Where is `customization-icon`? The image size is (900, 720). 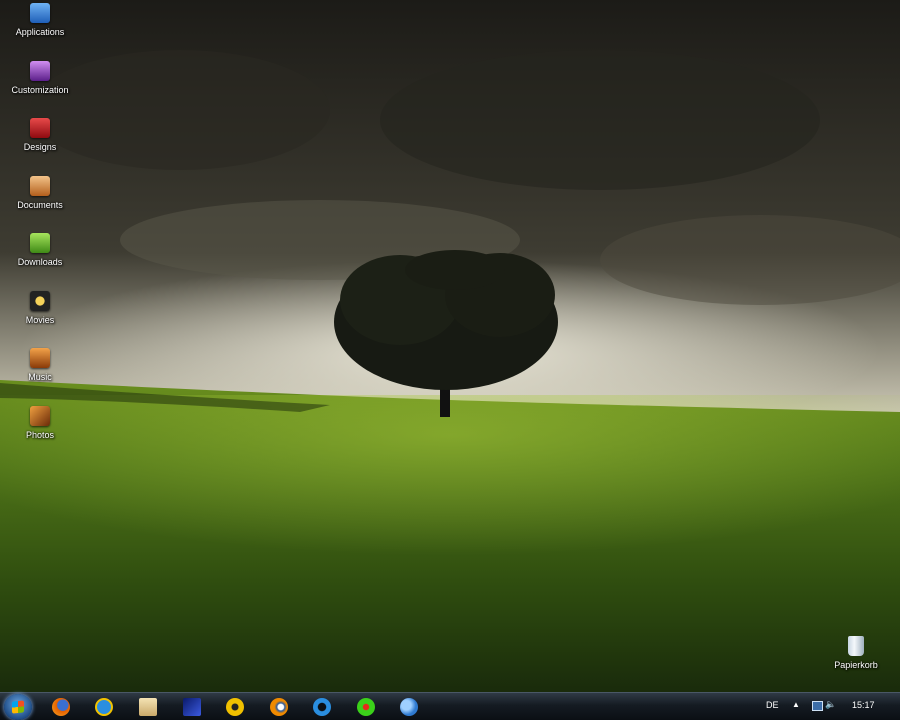
customization-icon is located at coordinates (40, 71).